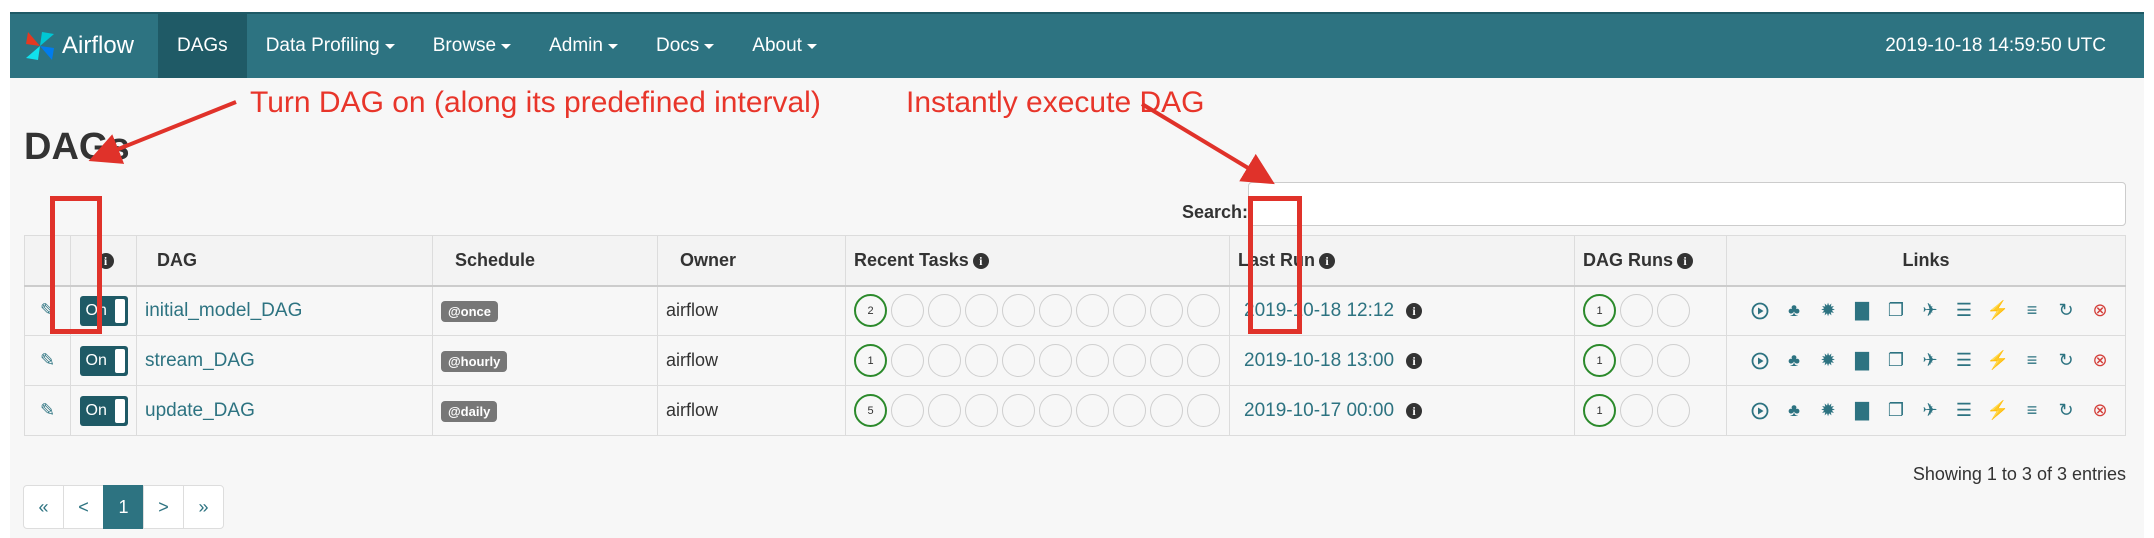  Describe the element at coordinates (162, 132) in the screenshot. I see `annotation-arrow-left` at that location.